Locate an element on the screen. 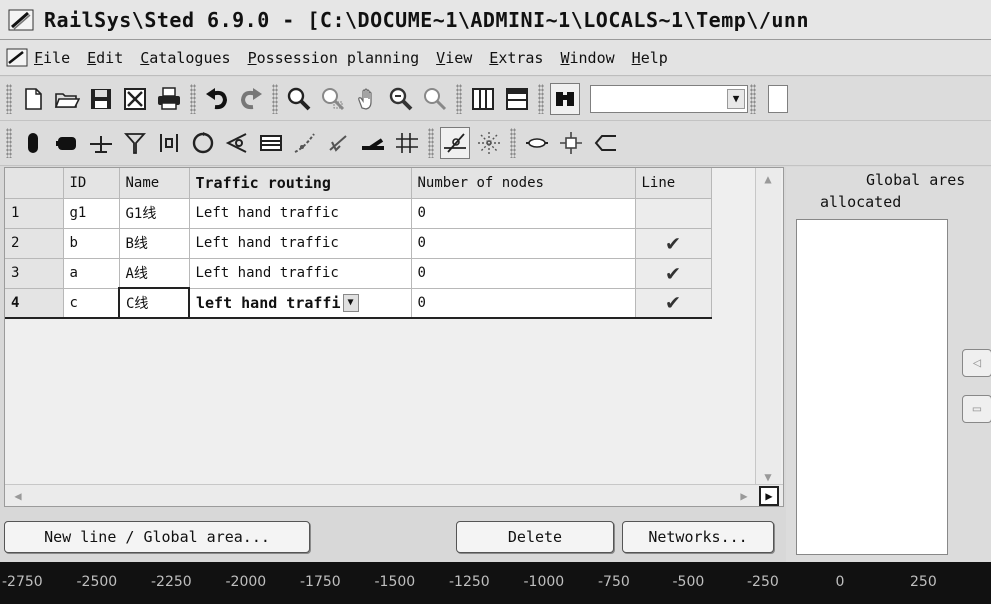  column-header-name: Name is located at coordinates (154, 183).